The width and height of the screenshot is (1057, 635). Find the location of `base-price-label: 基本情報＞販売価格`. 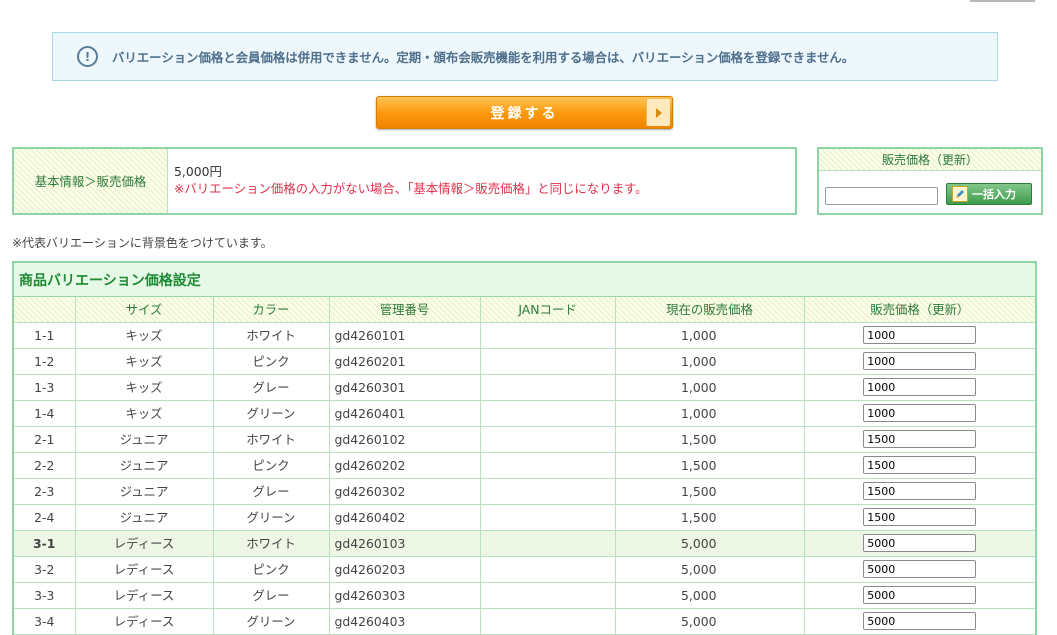

base-price-label: 基本情報＞販売価格 is located at coordinates (91, 181).